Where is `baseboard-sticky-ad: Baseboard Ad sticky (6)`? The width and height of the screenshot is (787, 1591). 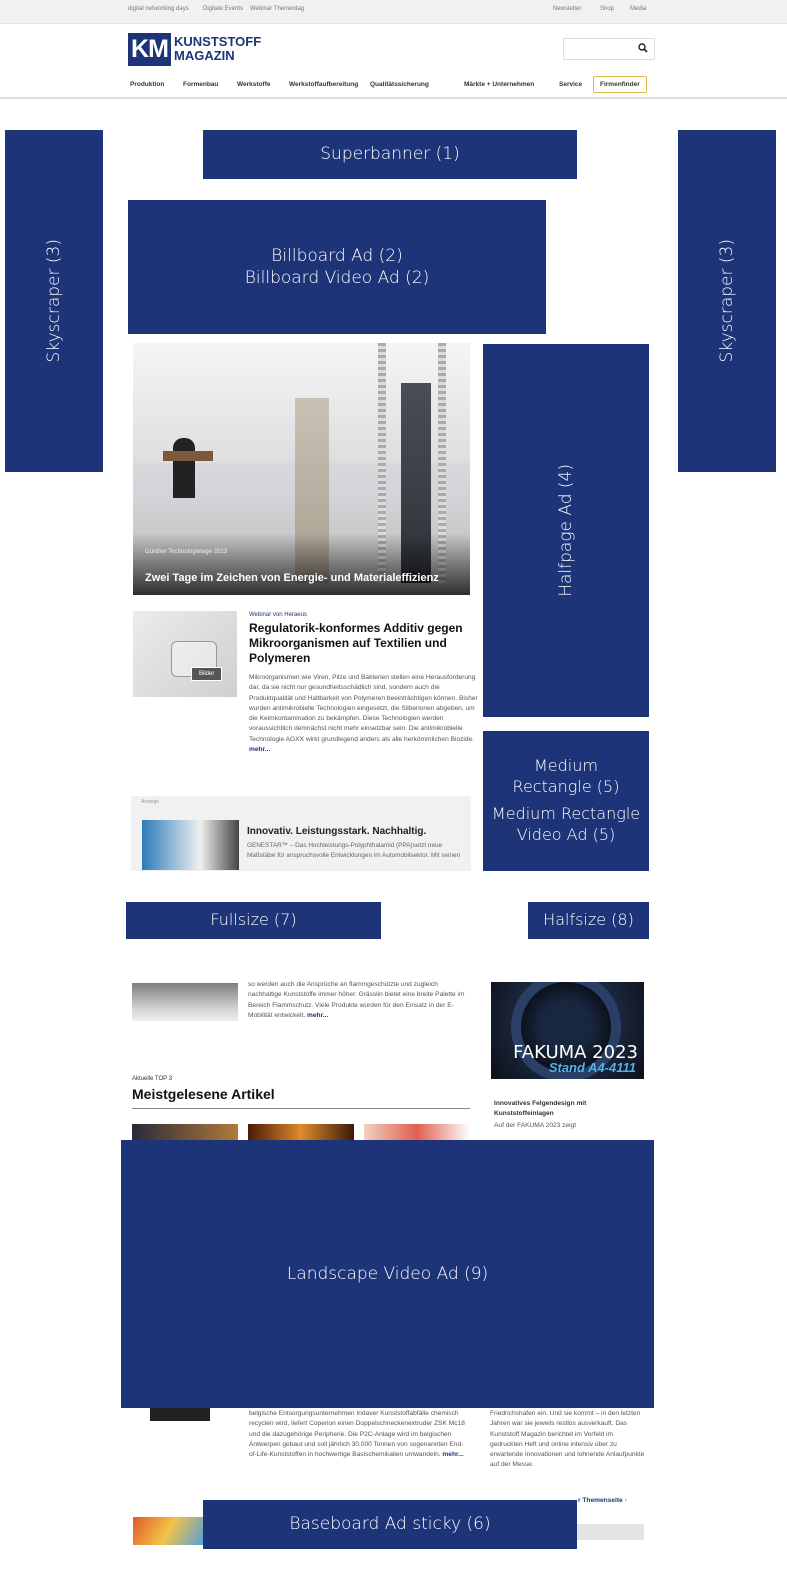
baseboard-sticky-ad: Baseboard Ad sticky (6) is located at coordinates (390, 1524).